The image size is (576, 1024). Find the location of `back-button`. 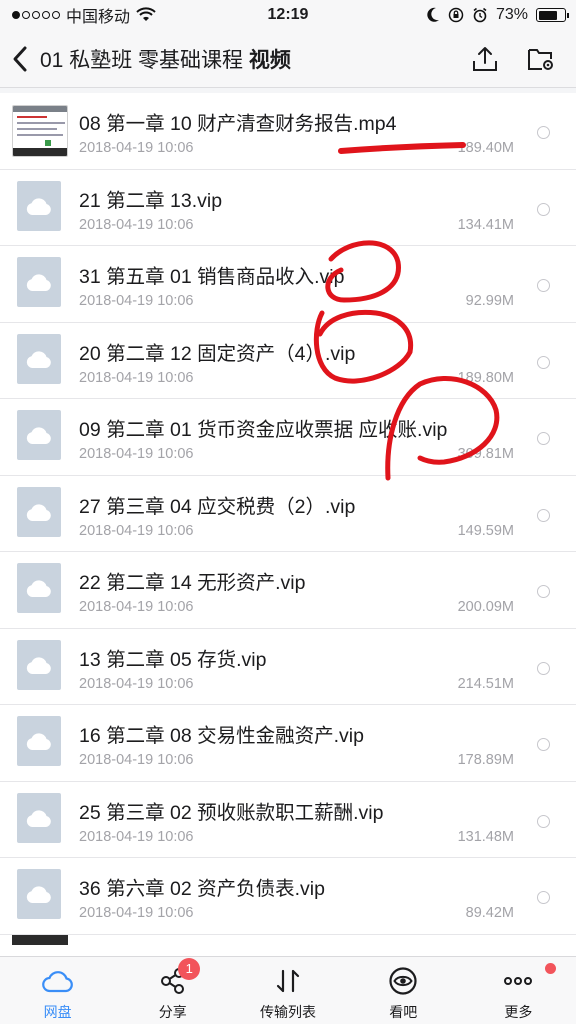

back-button is located at coordinates (20, 59).